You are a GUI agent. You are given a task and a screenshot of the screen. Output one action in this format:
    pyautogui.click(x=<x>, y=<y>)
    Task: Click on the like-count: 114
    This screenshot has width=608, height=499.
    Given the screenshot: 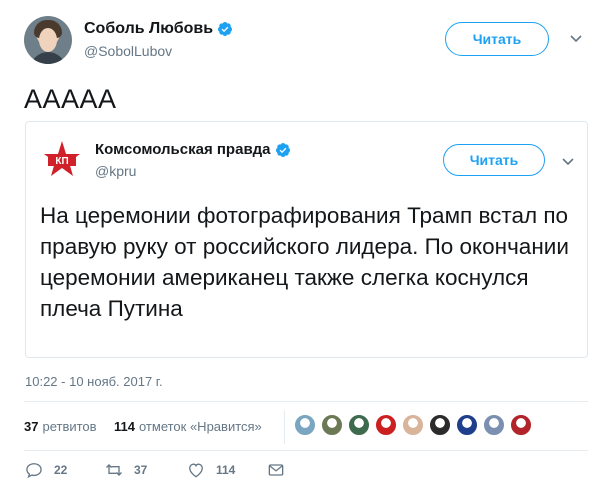 What is the action you would take?
    pyautogui.click(x=226, y=470)
    